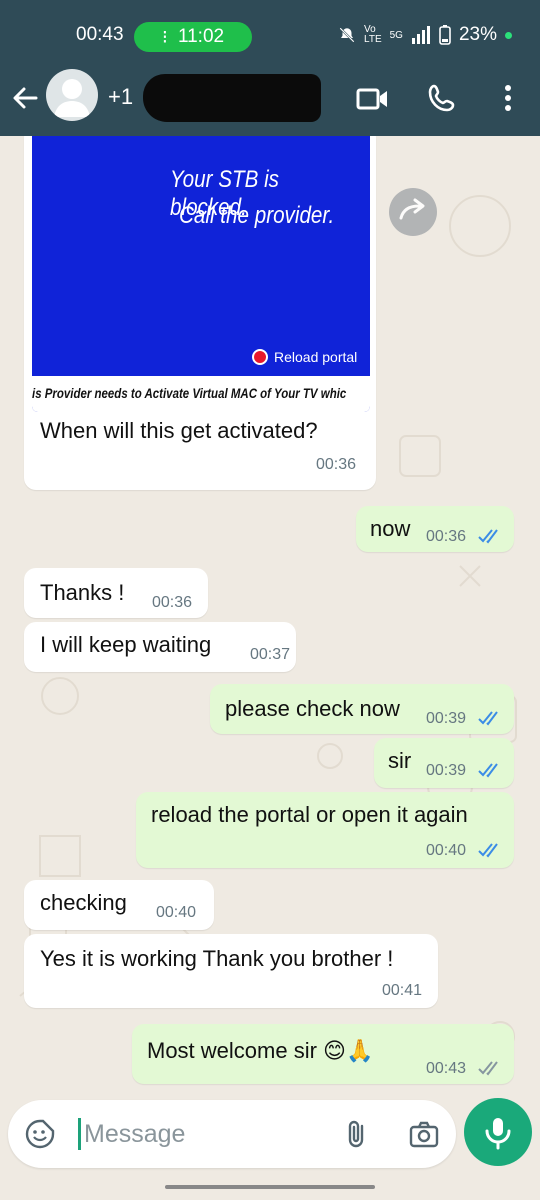 This screenshot has width=540, height=1200. I want to click on message-text: please check now, so click(312, 708).